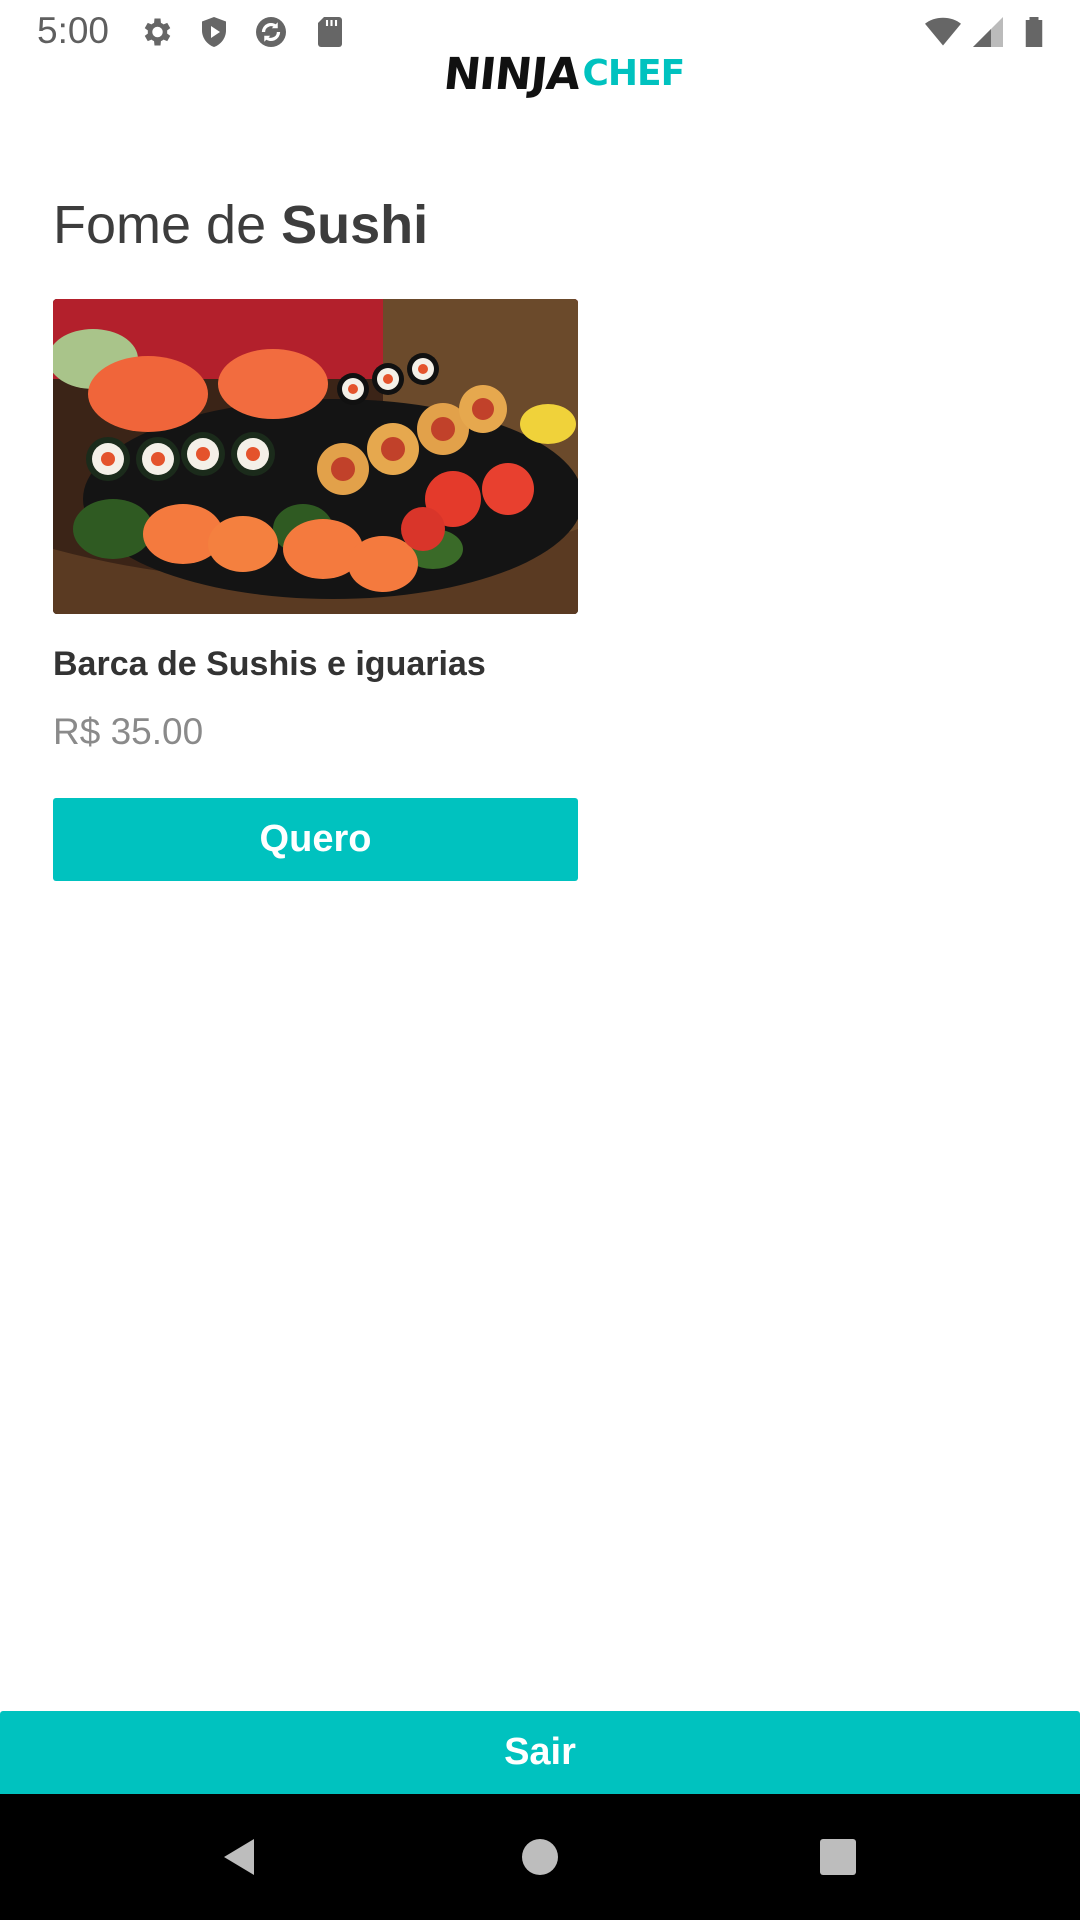  Describe the element at coordinates (838, 1857) in the screenshot. I see `recents-icon` at that location.